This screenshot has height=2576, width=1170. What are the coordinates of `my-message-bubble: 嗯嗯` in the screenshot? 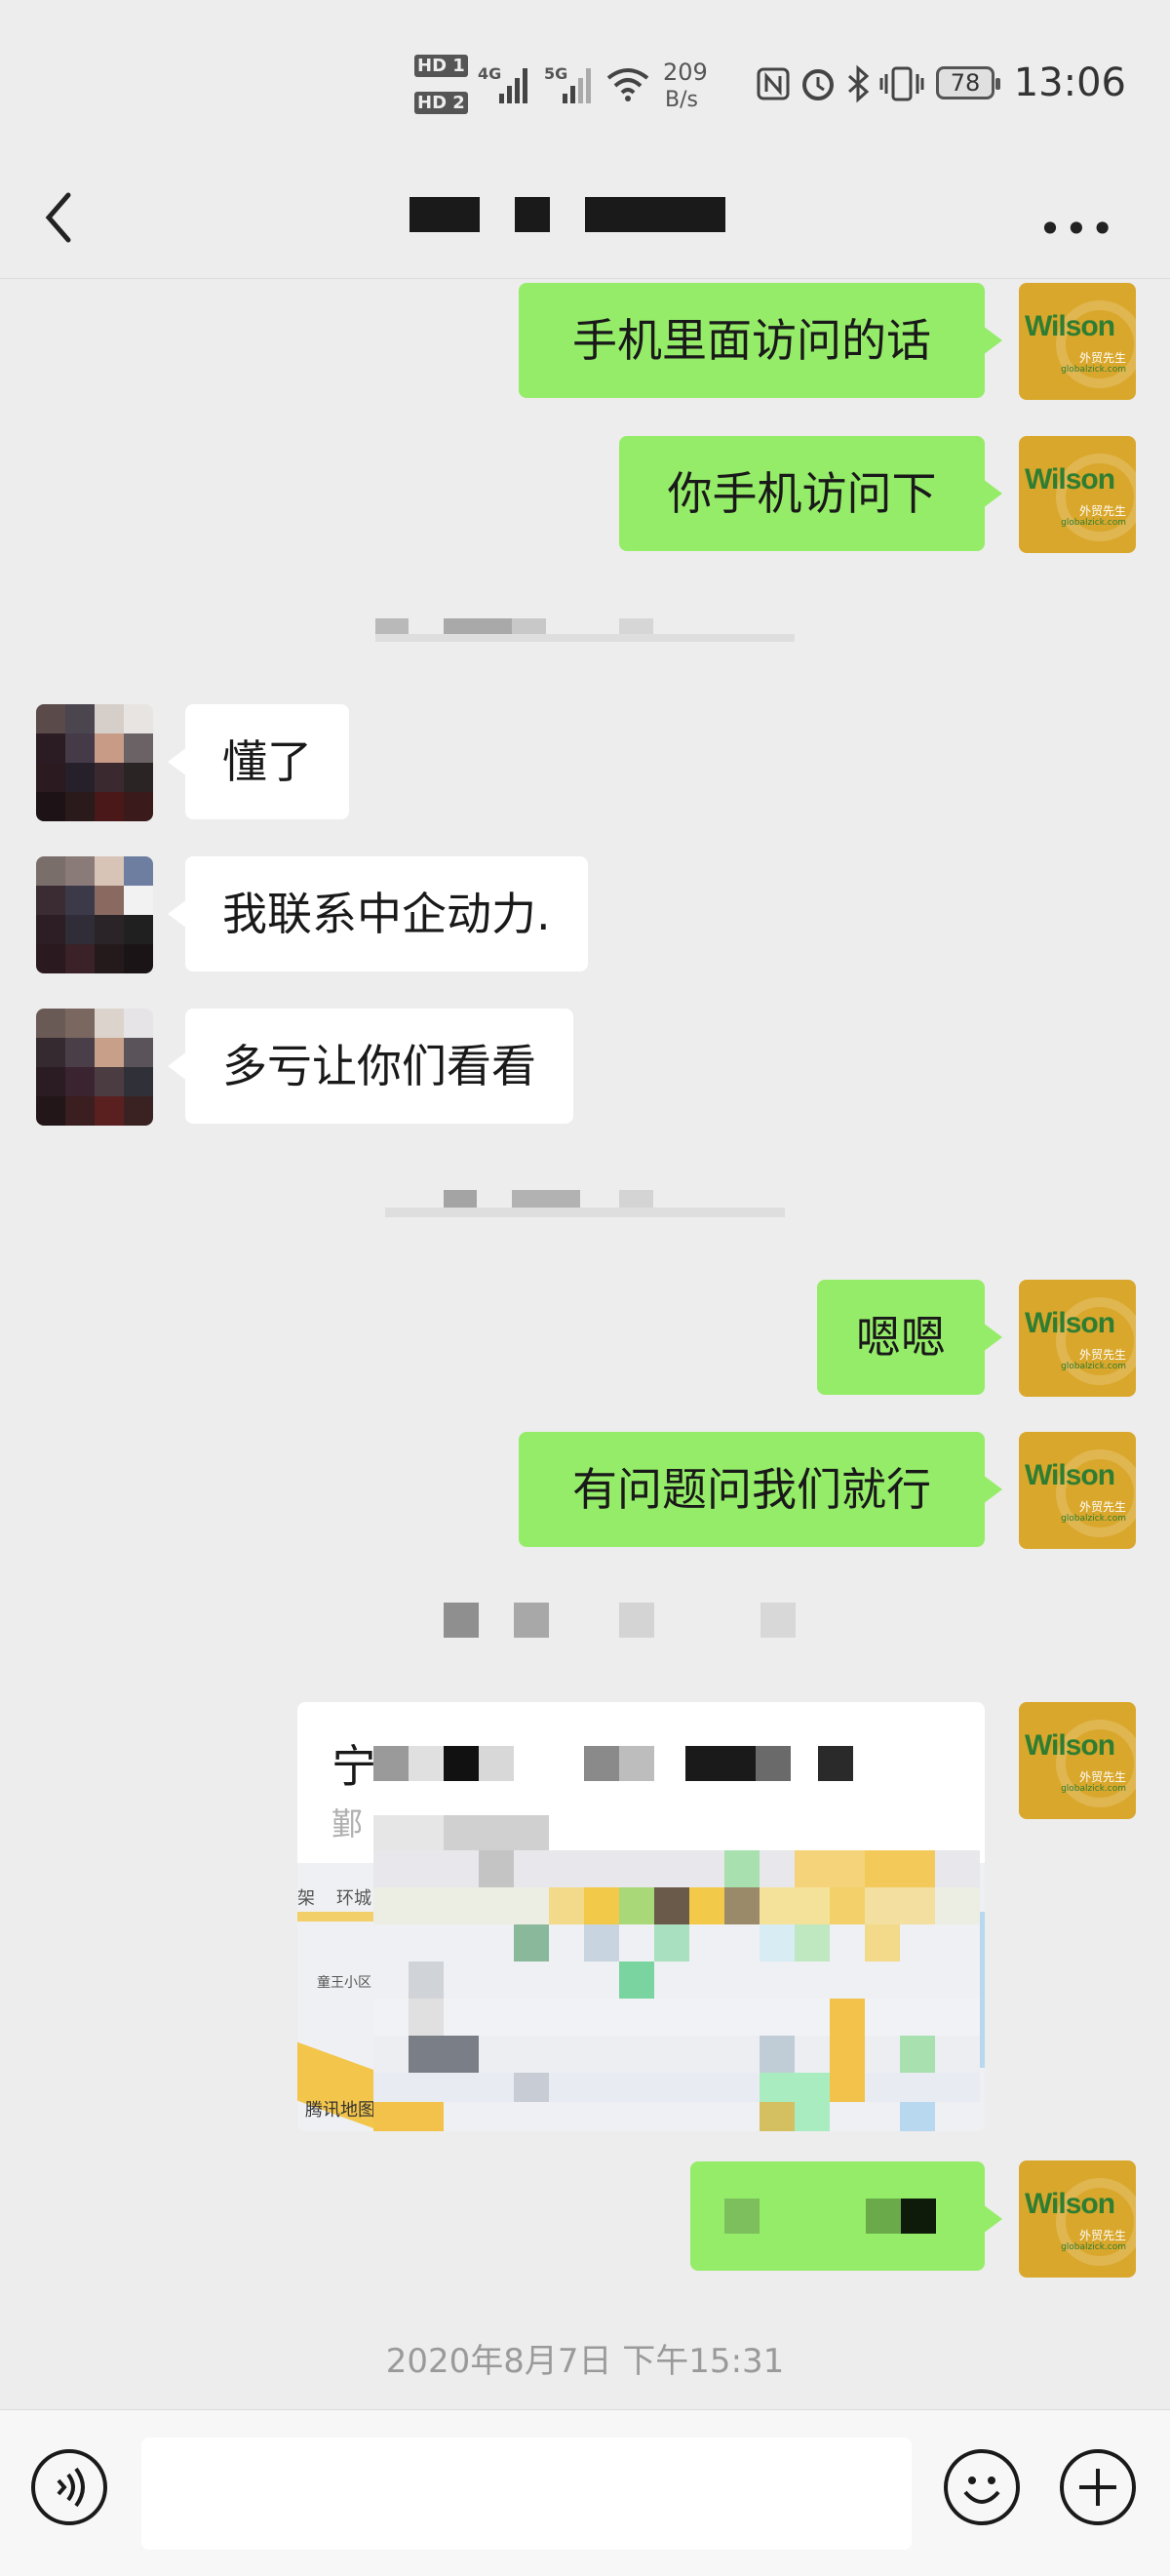 It's located at (909, 1337).